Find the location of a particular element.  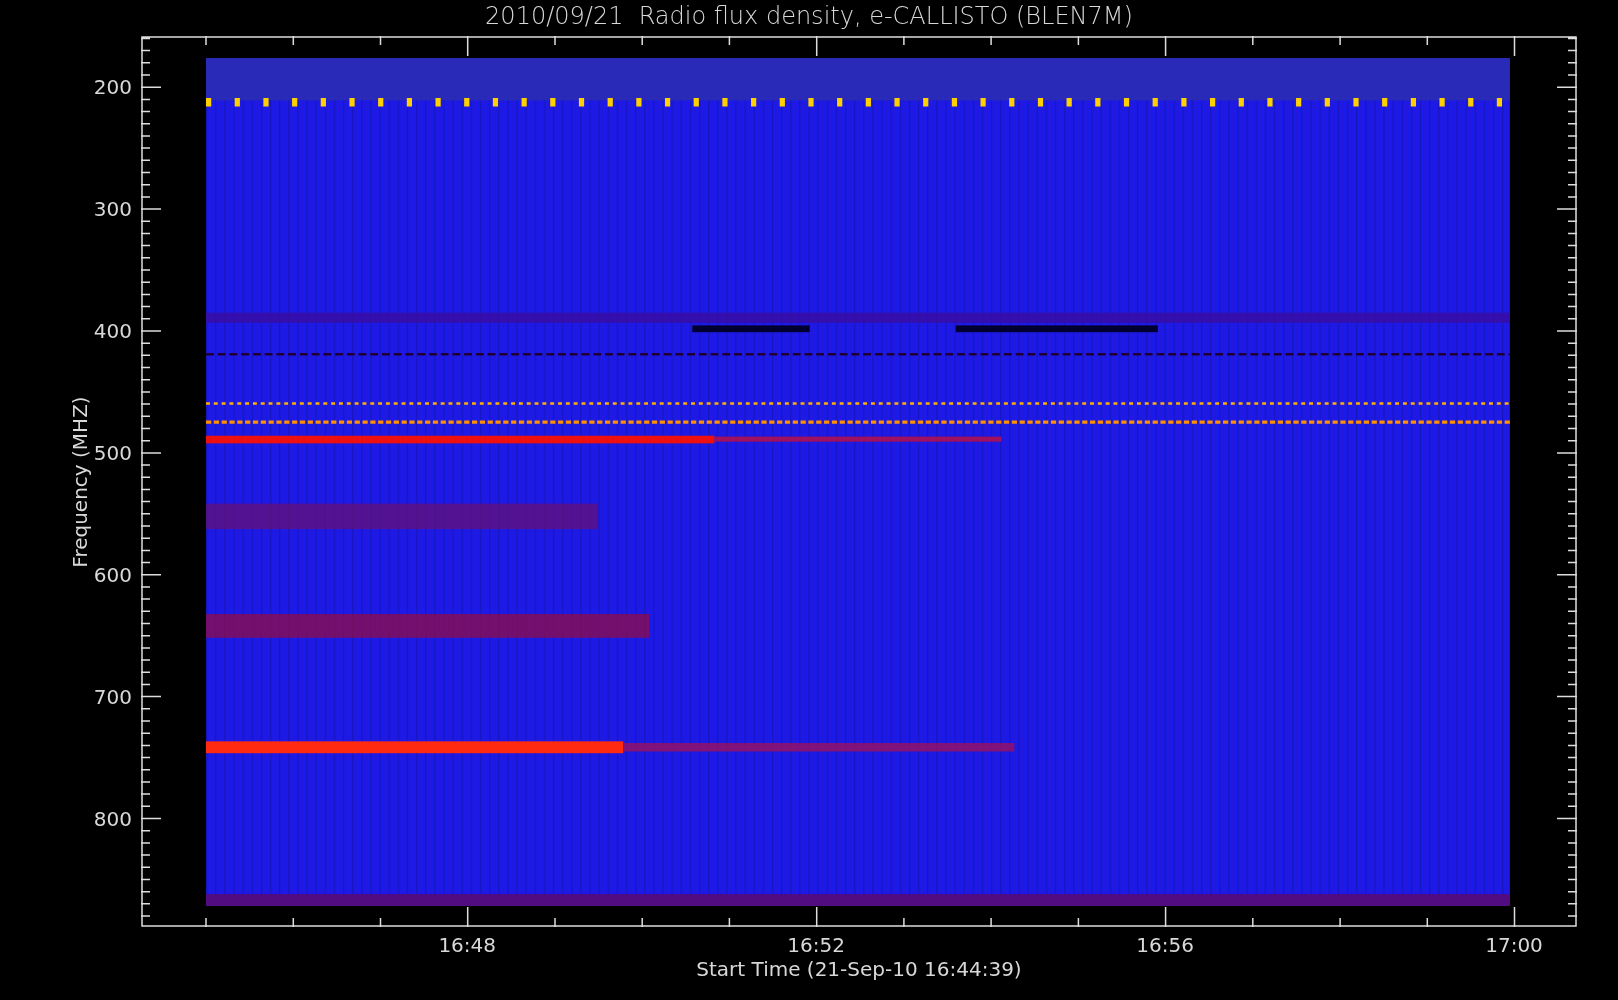

tick-label: 800 is located at coordinates (112, 818).